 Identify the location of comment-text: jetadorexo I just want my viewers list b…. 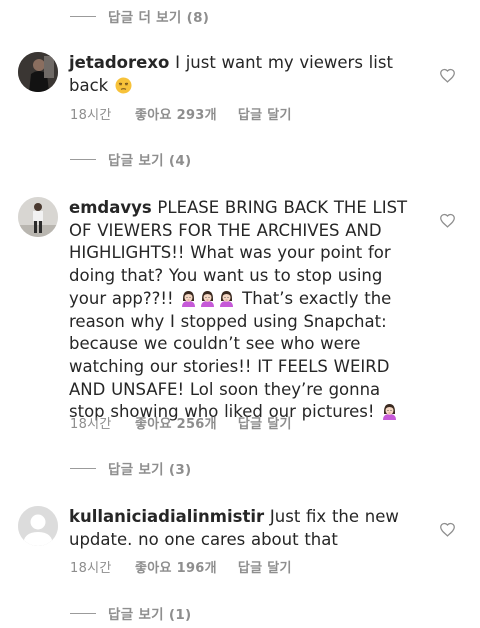
(244, 74).